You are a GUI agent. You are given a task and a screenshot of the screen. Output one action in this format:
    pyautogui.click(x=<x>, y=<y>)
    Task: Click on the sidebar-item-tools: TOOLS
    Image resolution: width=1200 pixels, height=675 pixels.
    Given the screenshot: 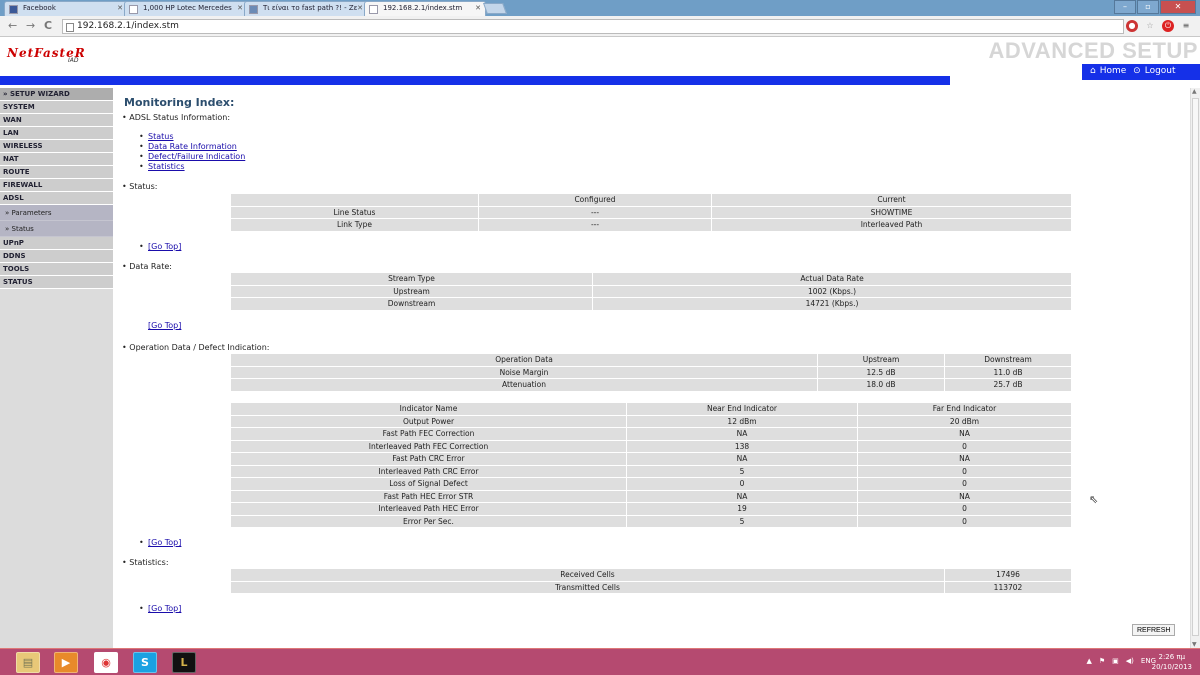 What is the action you would take?
    pyautogui.click(x=56, y=269)
    